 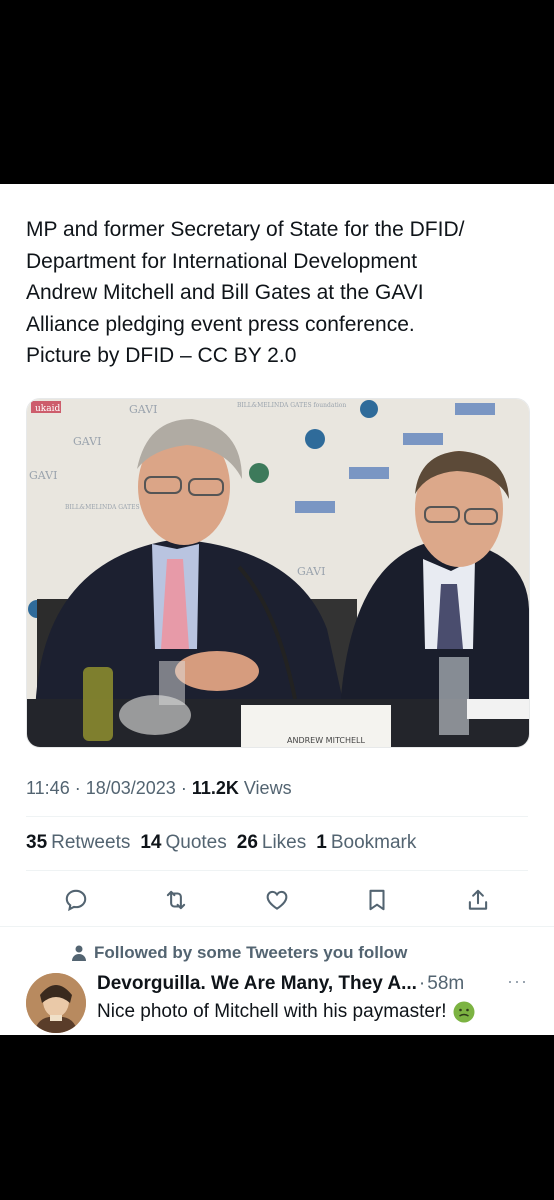 I want to click on tweet-time: 11:46, so click(x=48, y=788).